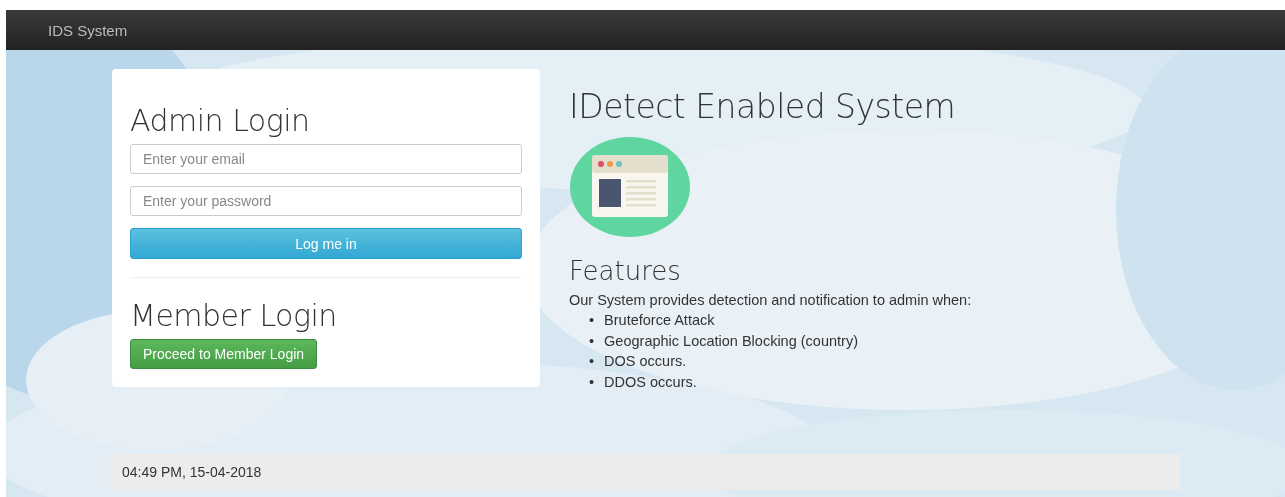  Describe the element at coordinates (326, 243) in the screenshot. I see `login-button: Log me in` at that location.